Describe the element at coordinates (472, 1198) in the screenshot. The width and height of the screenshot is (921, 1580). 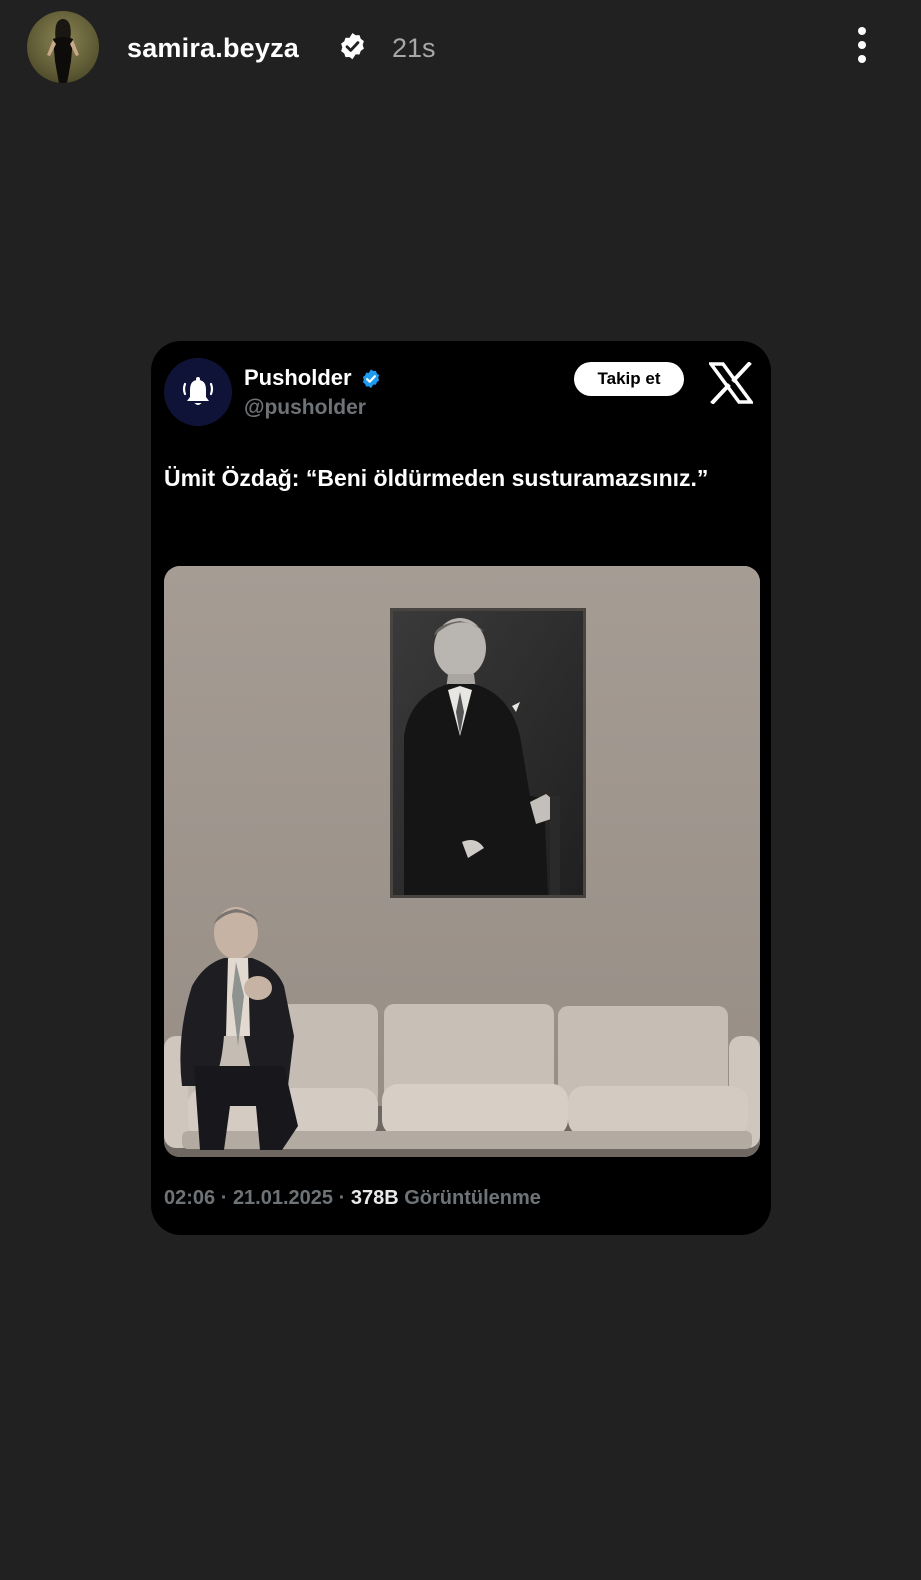
I see `tweet-views-label: Görüntülenme` at that location.